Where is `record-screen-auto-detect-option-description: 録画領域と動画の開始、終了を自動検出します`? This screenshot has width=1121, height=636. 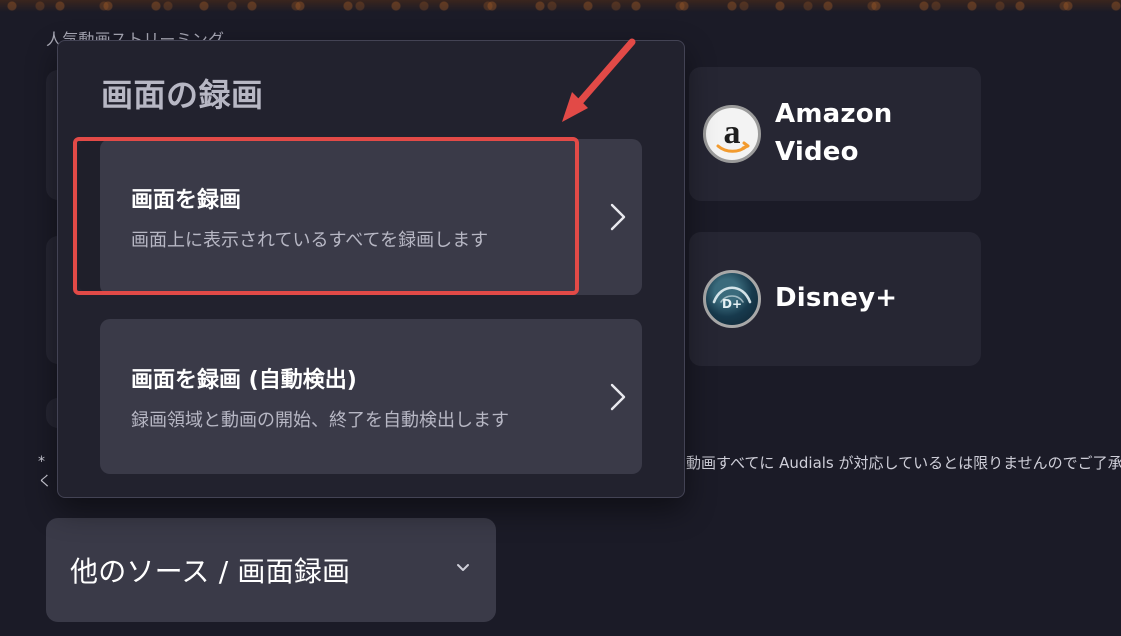 record-screen-auto-detect-option-description: 録画領域と動画の開始、終了を自動検出します is located at coordinates (320, 420).